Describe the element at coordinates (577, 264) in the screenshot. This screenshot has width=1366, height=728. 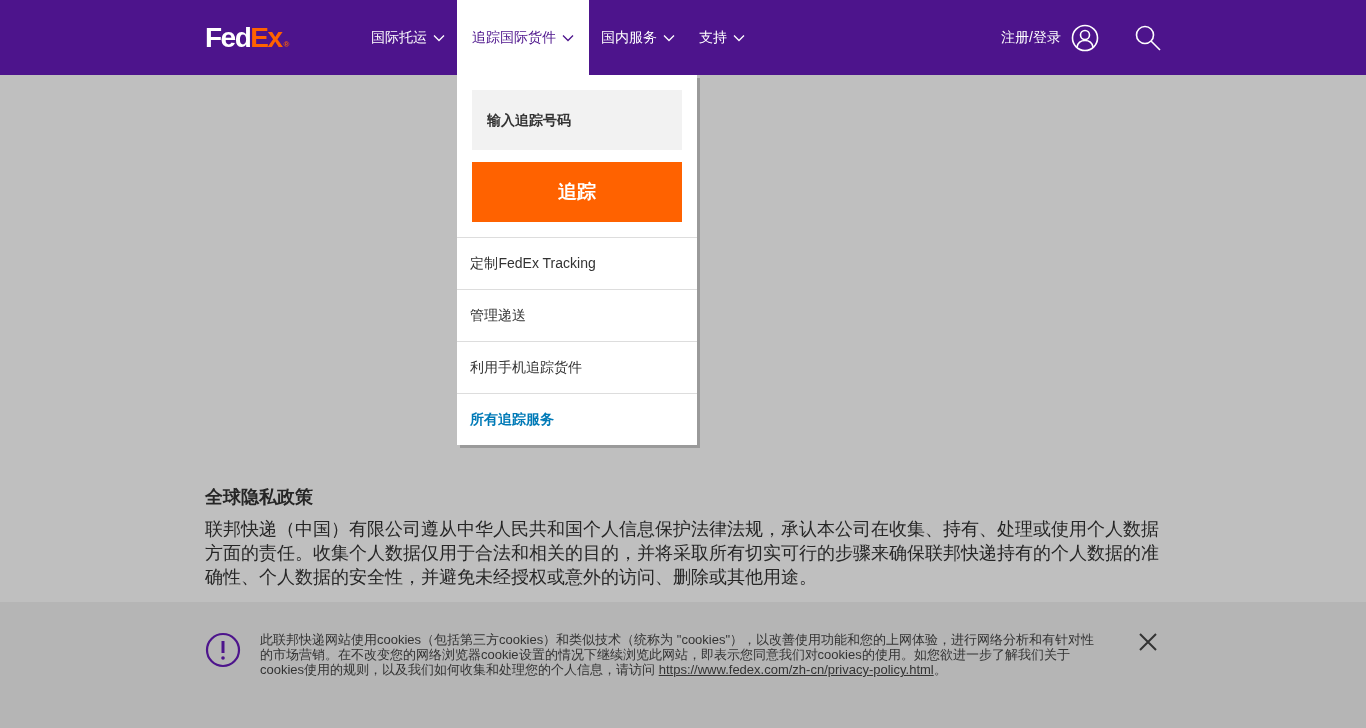
I see `menu-link: 定制FedEx Tracking` at that location.